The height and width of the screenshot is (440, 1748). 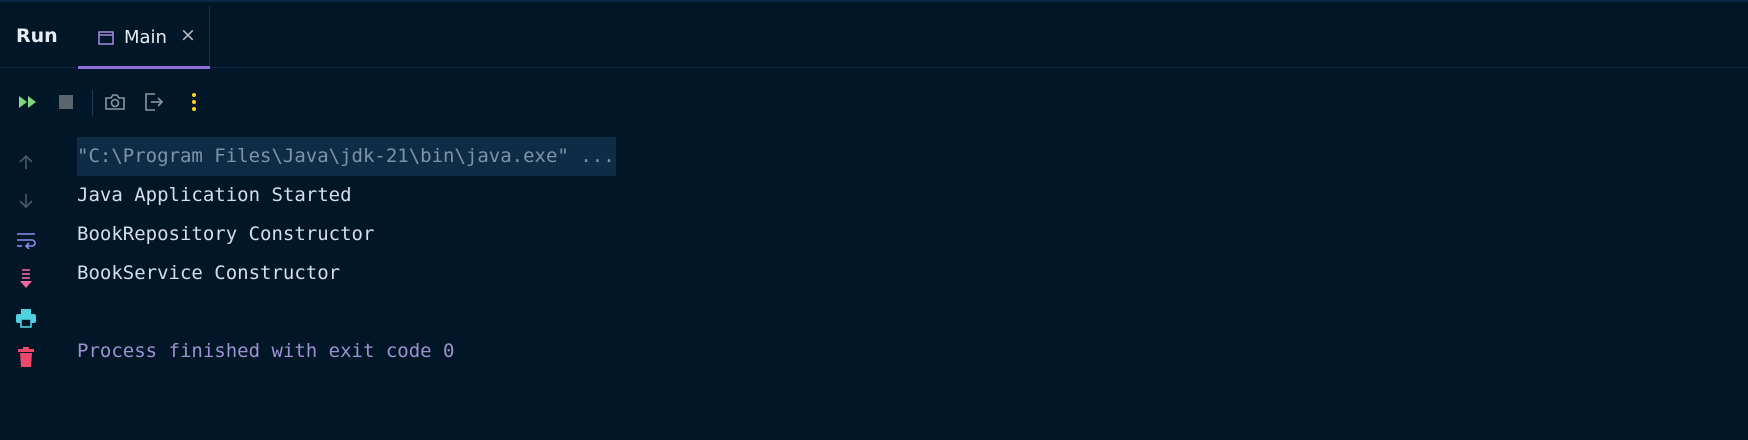 I want to click on stop-icon, so click(x=66, y=102).